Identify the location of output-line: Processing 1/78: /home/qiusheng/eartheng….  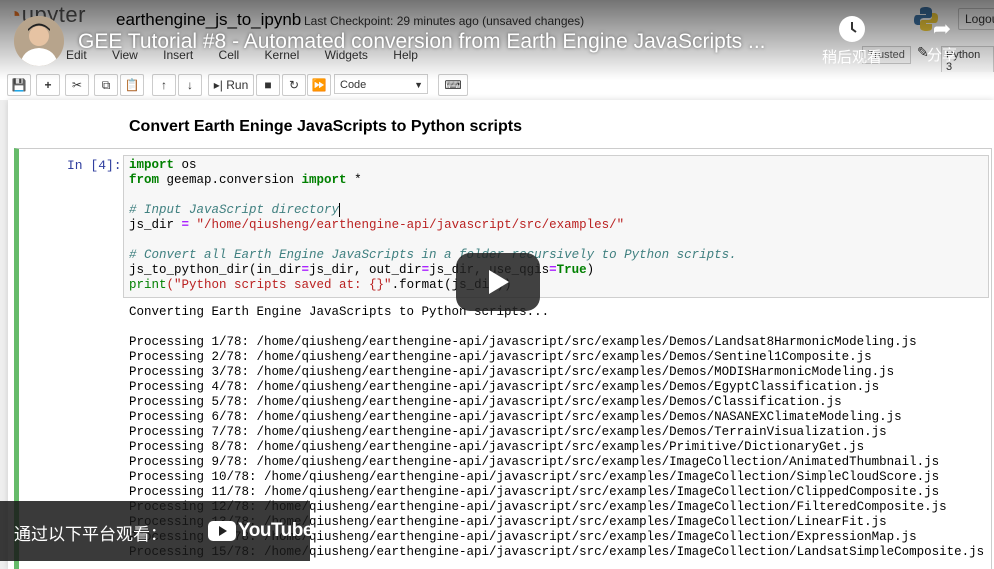
(523, 342).